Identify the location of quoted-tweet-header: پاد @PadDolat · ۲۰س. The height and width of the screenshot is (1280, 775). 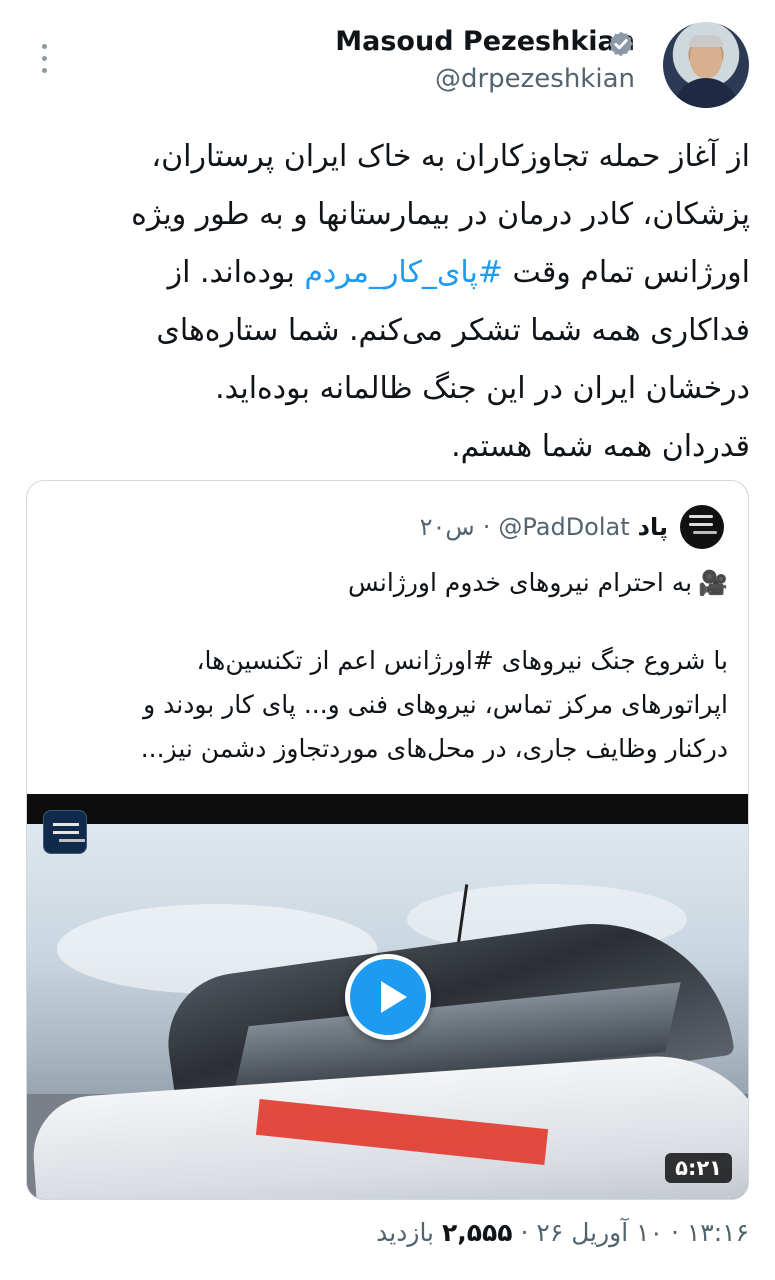
(544, 527).